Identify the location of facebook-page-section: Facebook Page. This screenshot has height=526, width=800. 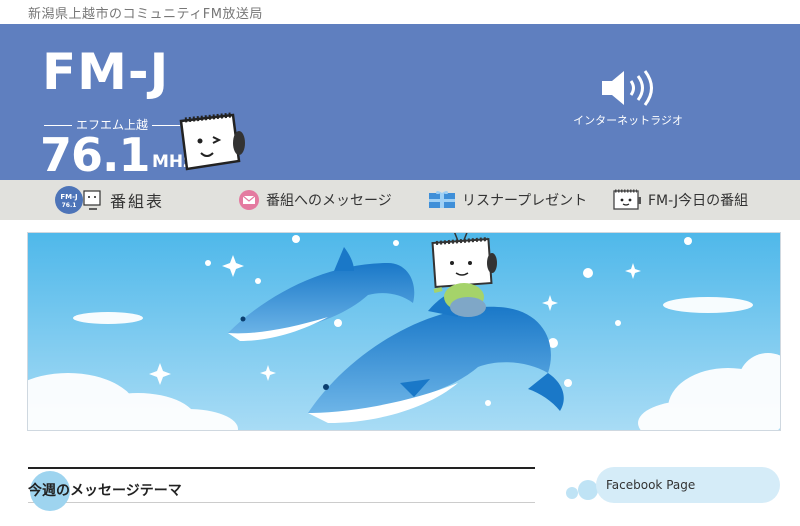
(673, 486).